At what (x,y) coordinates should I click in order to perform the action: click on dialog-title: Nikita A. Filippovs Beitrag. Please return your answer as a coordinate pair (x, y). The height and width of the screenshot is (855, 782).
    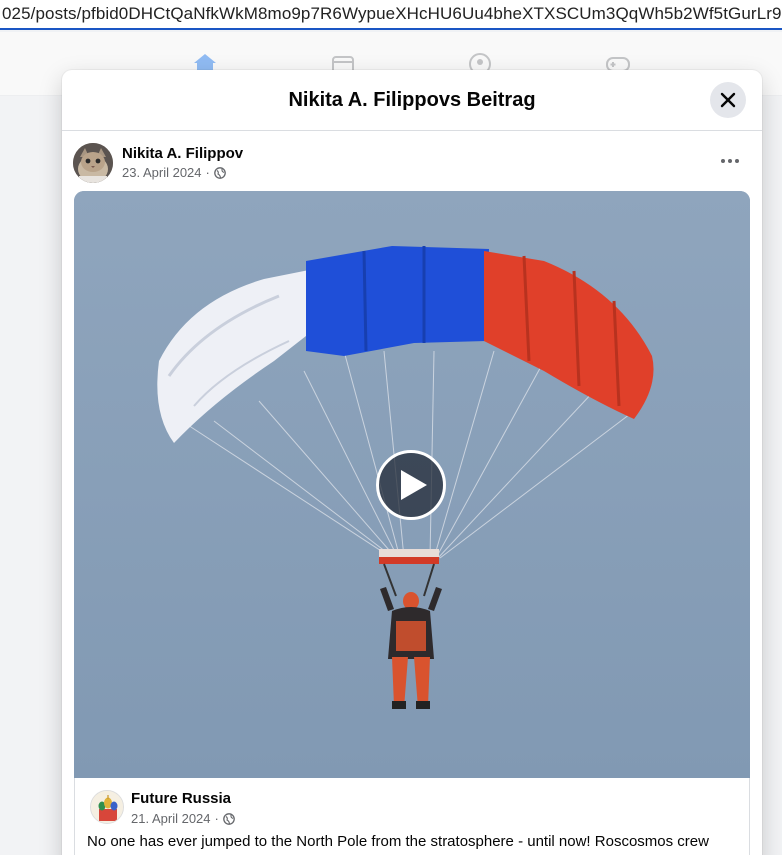
    Looking at the image, I should click on (412, 99).